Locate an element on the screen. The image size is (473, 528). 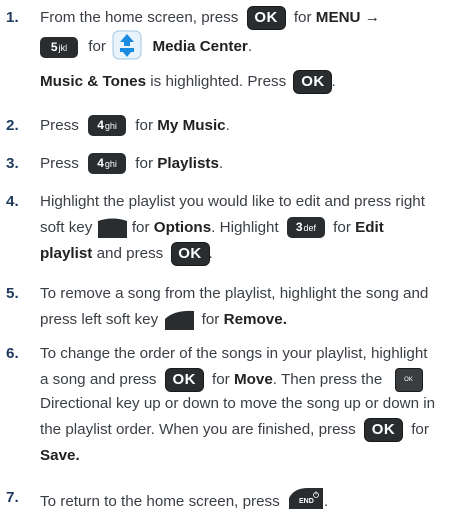
key-3-def: 3def is located at coordinates (305, 228).